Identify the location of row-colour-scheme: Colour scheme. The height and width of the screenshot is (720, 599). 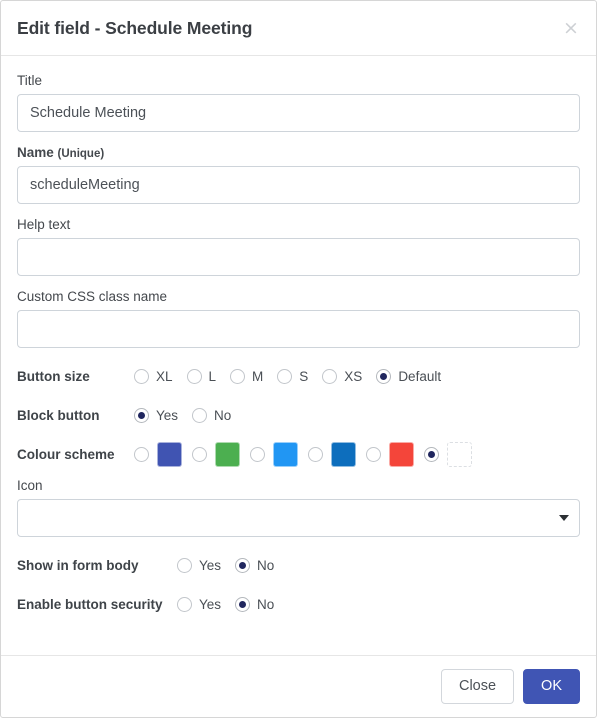
(298, 454).